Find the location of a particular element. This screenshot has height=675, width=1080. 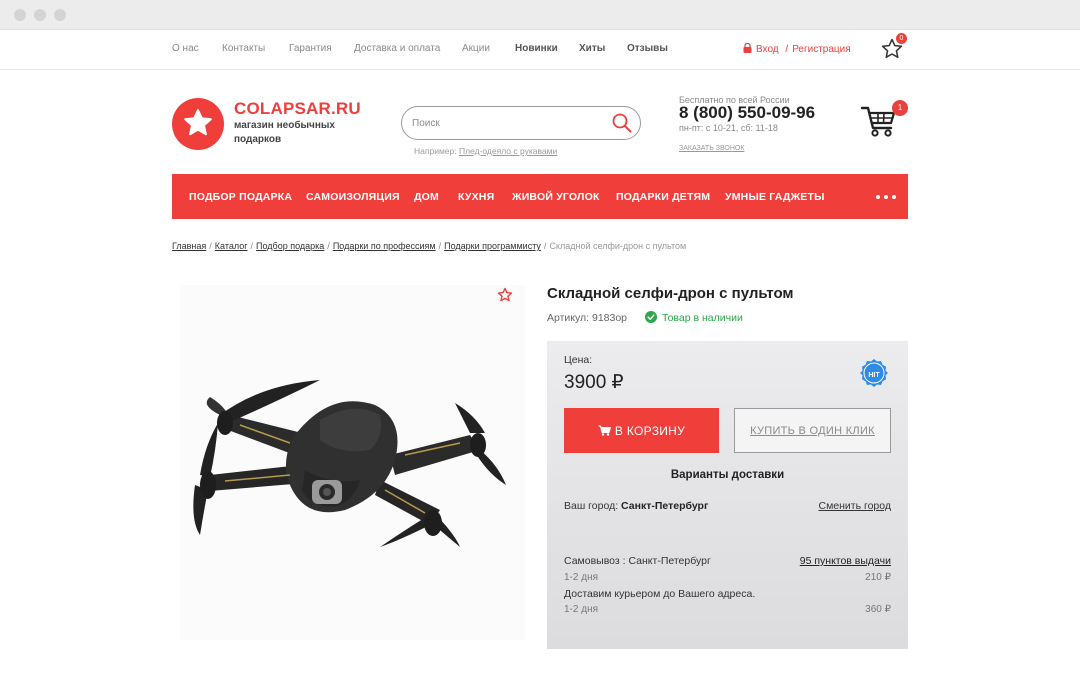

top-nav-reviews: Отзывы is located at coordinates (647, 48).